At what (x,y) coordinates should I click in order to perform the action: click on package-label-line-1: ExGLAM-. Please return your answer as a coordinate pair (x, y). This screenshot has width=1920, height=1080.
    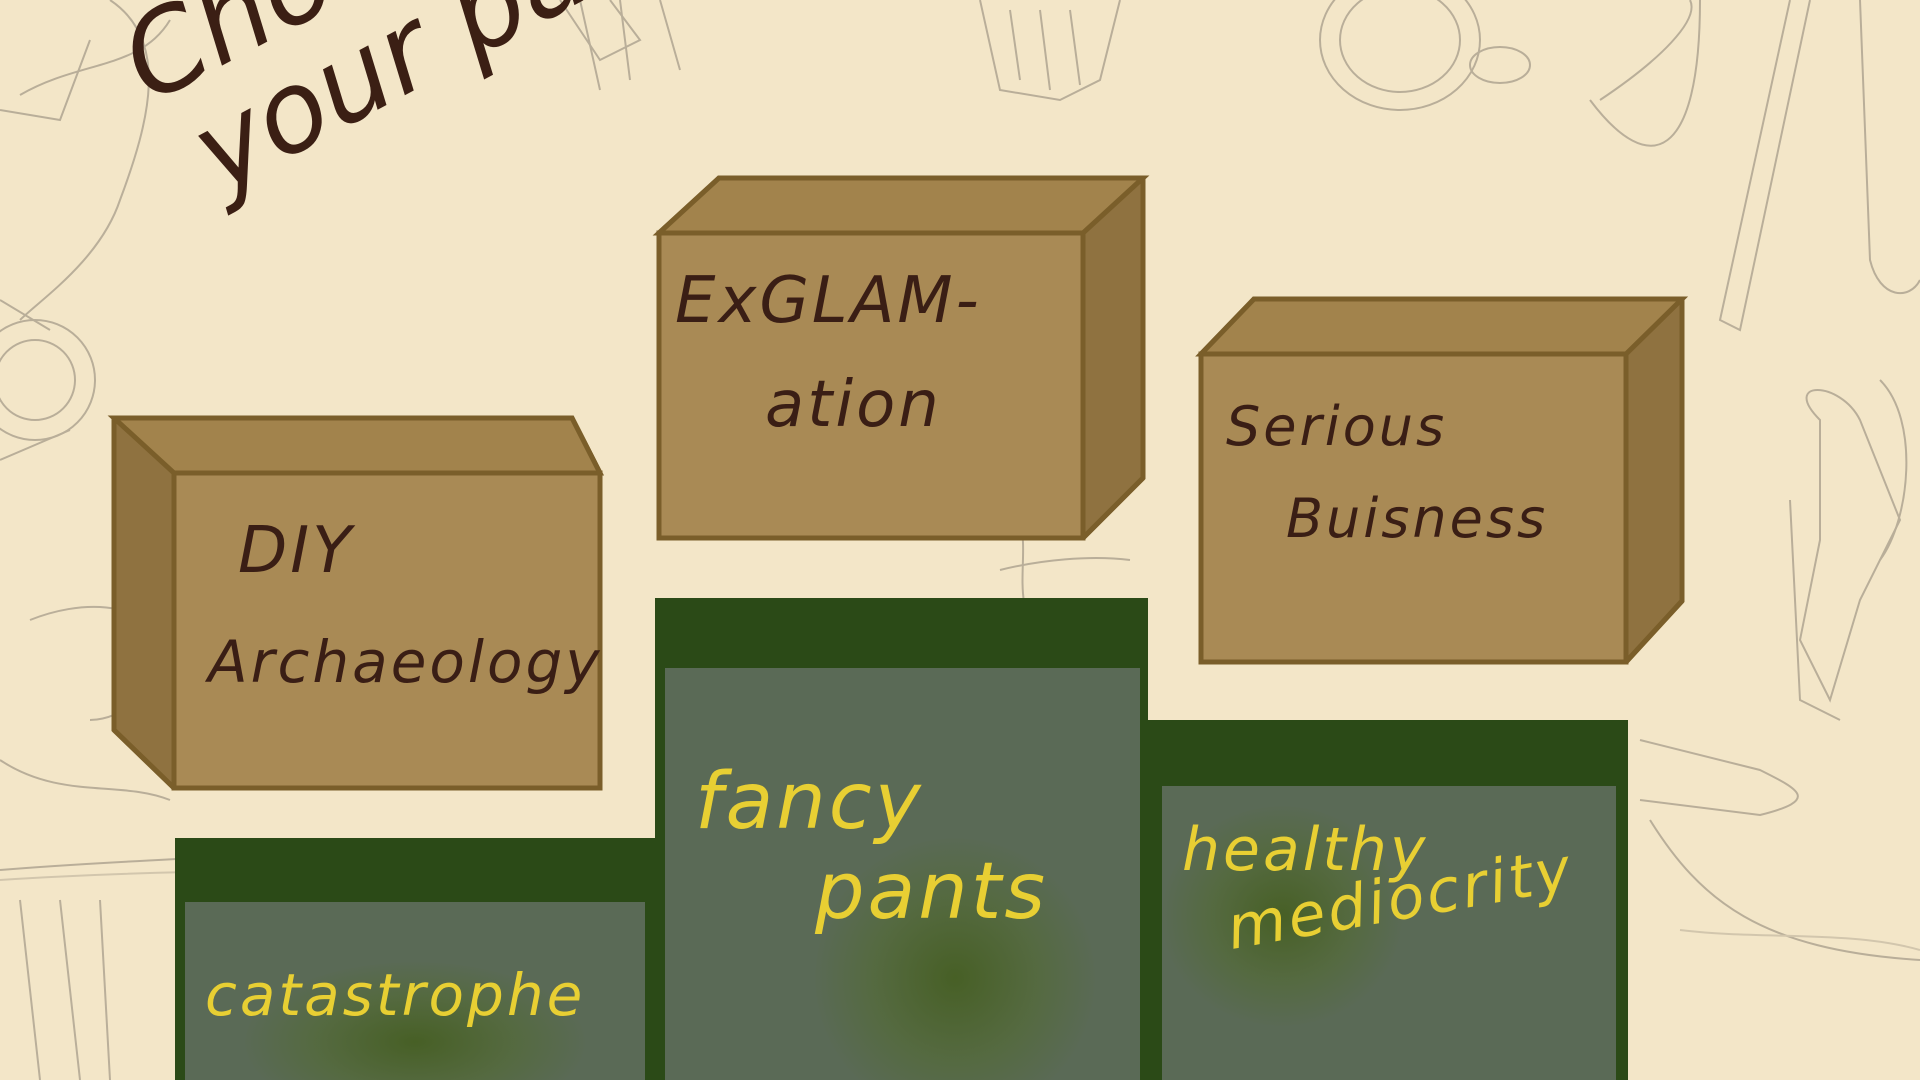
    Looking at the image, I should click on (828, 301).